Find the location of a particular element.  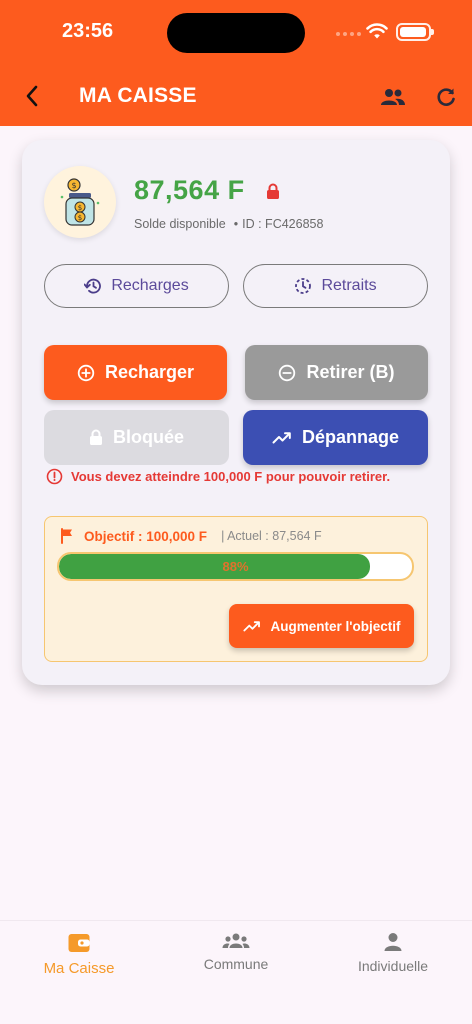

retirer-button: Retirer (B) is located at coordinates (336, 372).